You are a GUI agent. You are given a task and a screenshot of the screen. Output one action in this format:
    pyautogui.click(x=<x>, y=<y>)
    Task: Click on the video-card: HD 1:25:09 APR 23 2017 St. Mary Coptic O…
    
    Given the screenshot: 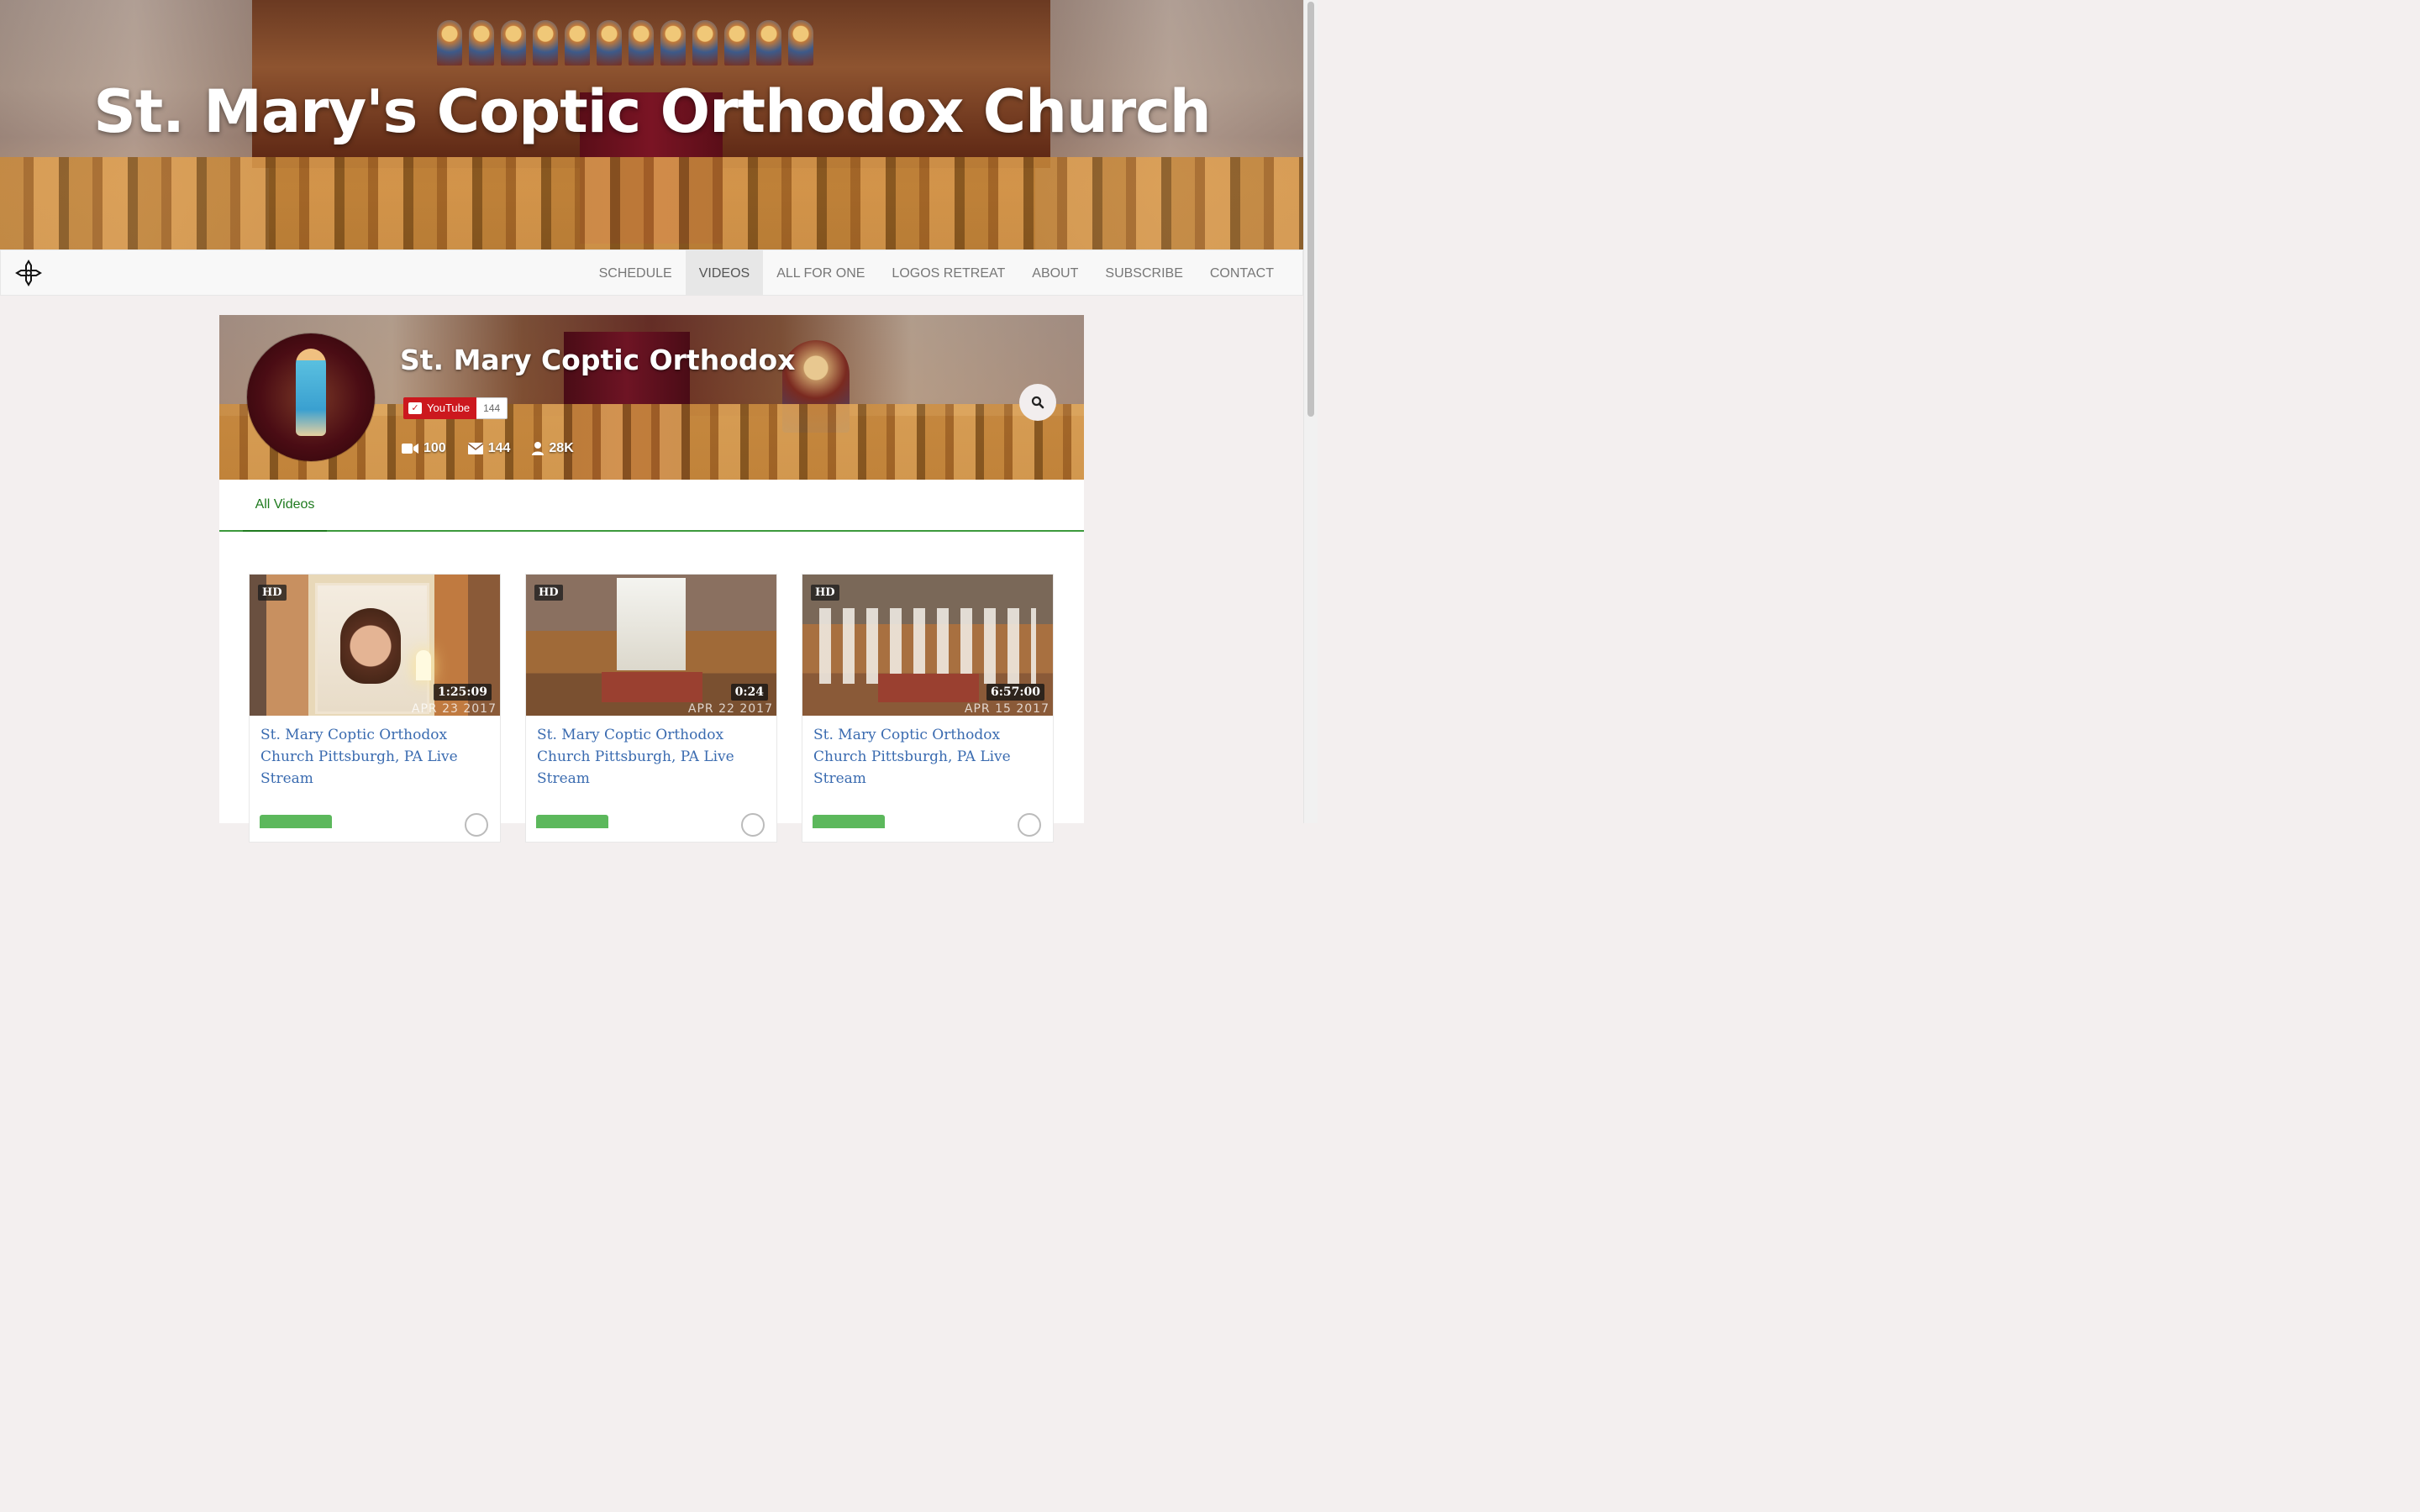 What is the action you would take?
    pyautogui.click(x=375, y=708)
    